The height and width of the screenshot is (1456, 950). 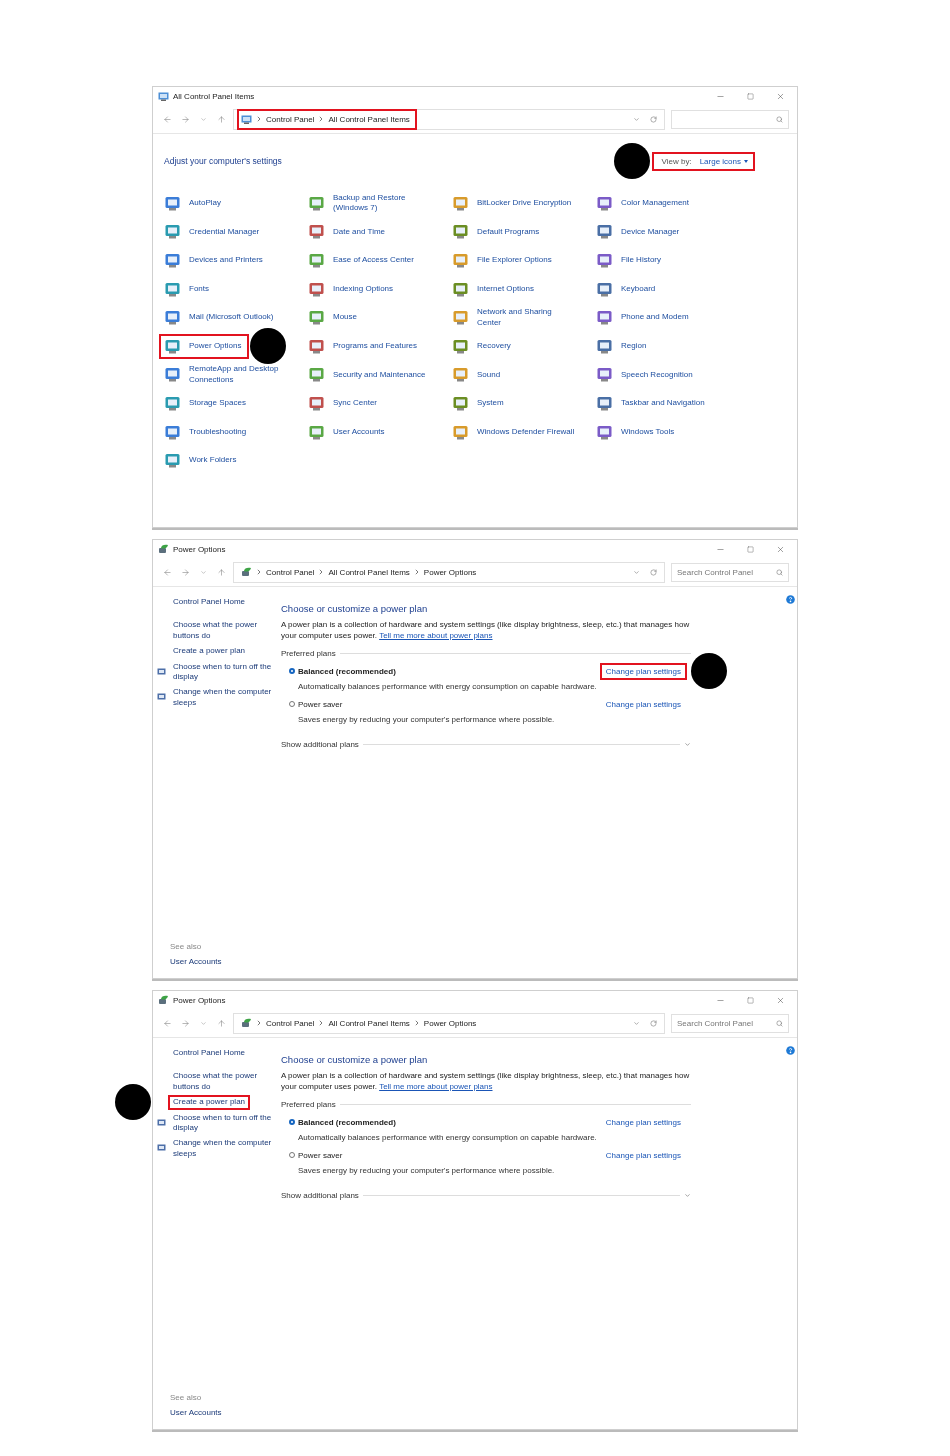 What do you see at coordinates (213, 232) in the screenshot?
I see `applet-link: Credential Manager` at bounding box center [213, 232].